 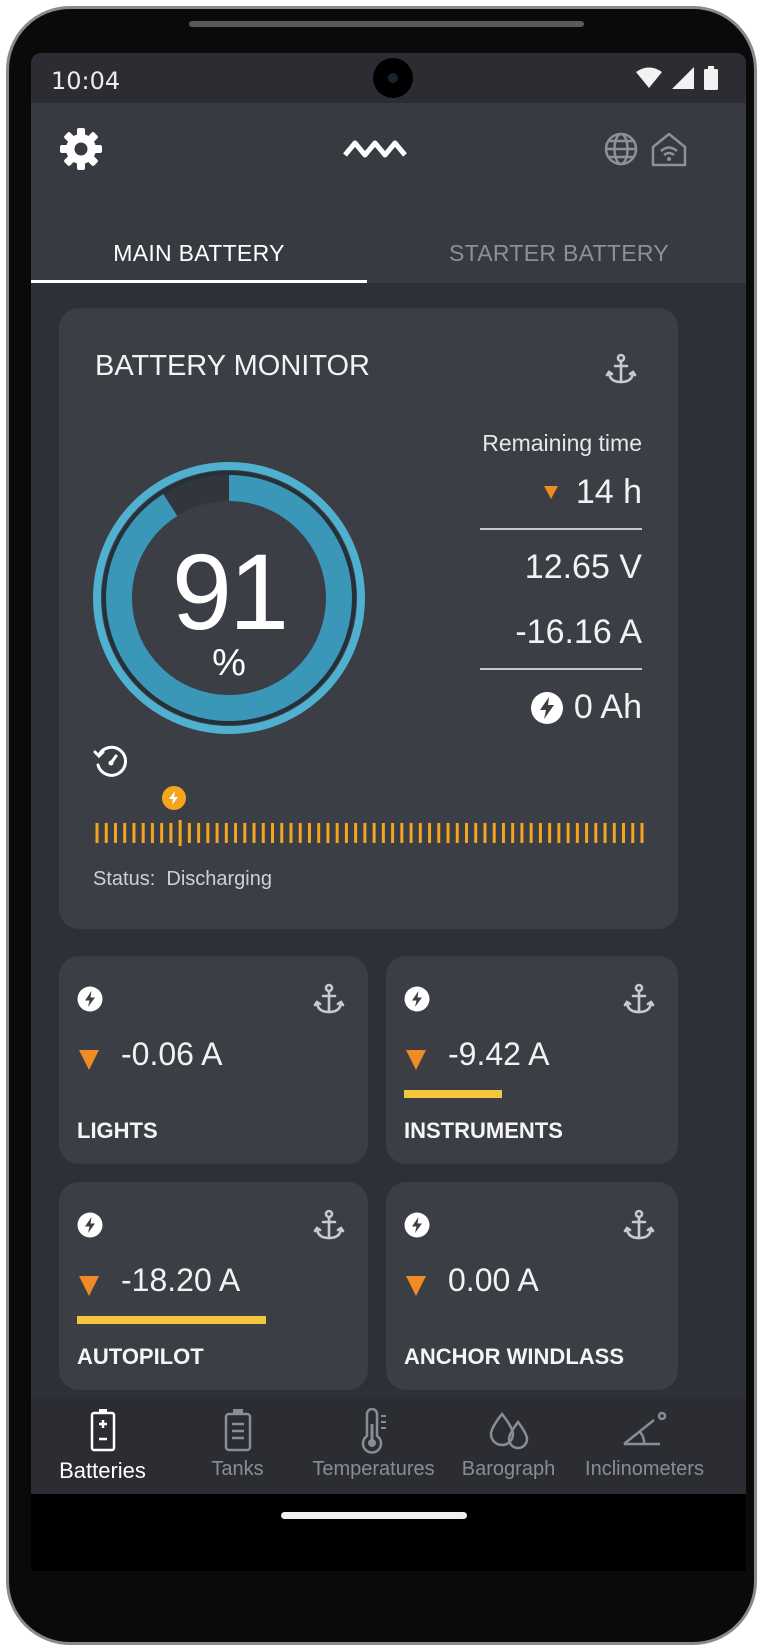 I want to click on load-card: -9.42 A INSTRUMENTS, so click(x=532, y=1060).